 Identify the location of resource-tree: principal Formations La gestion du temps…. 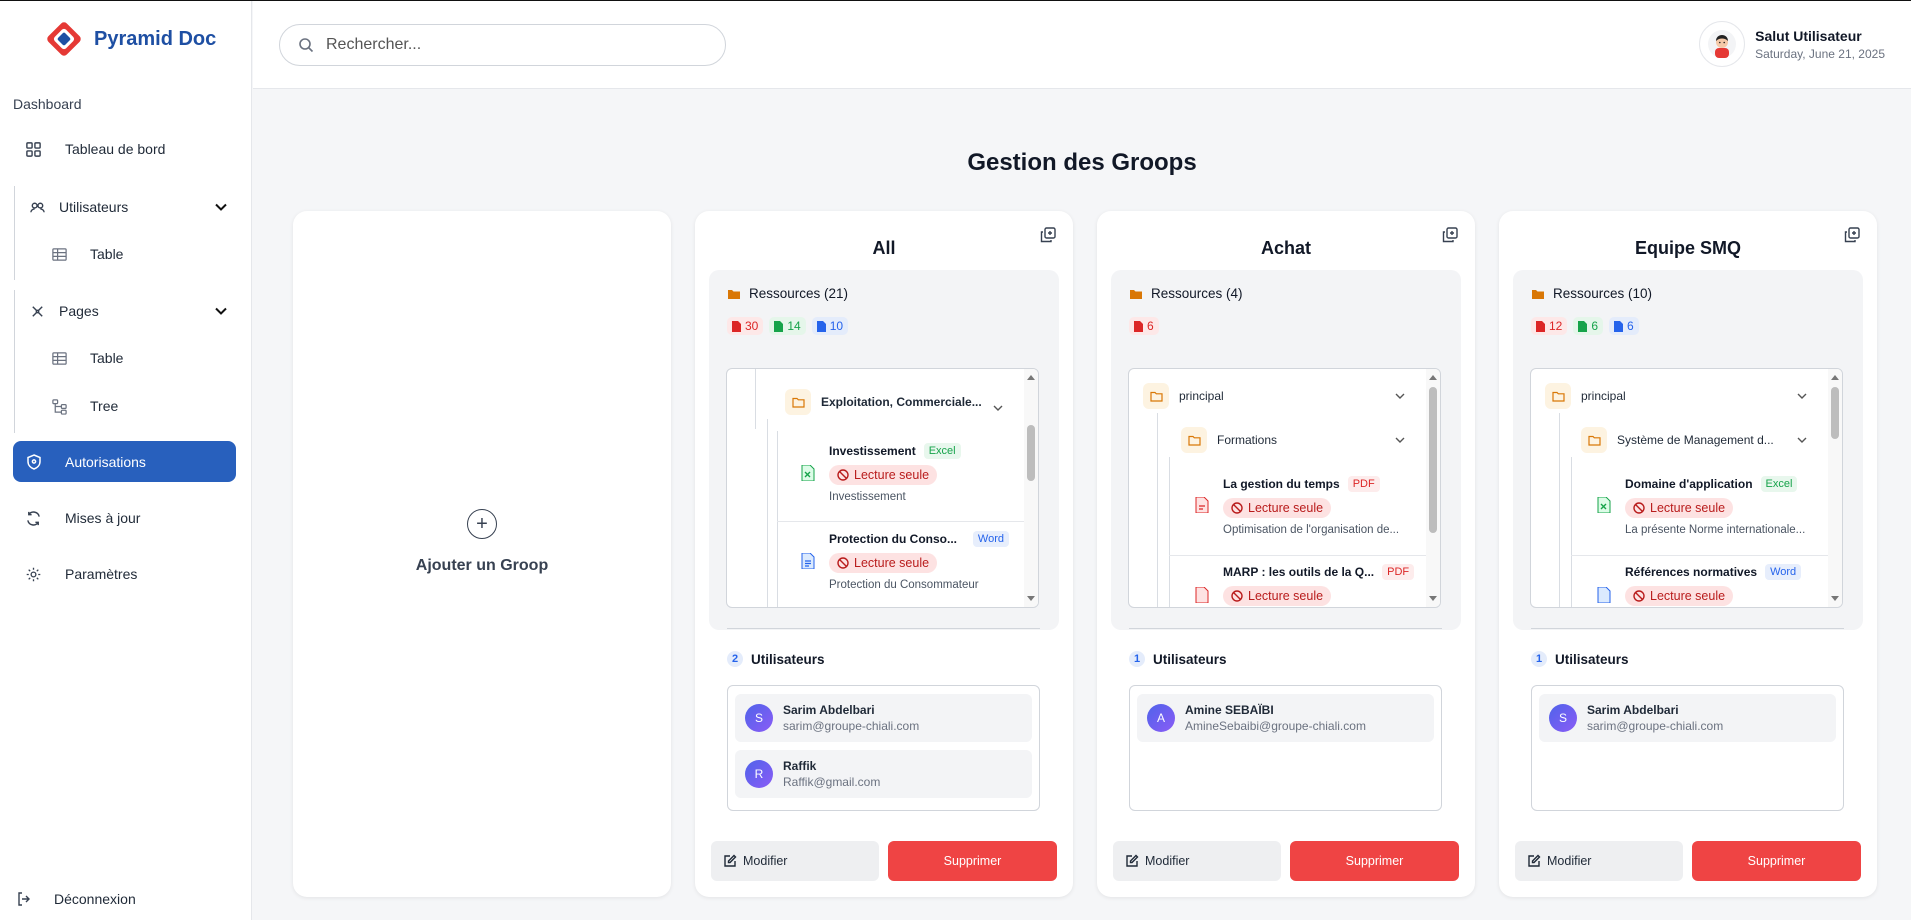
(1284, 488).